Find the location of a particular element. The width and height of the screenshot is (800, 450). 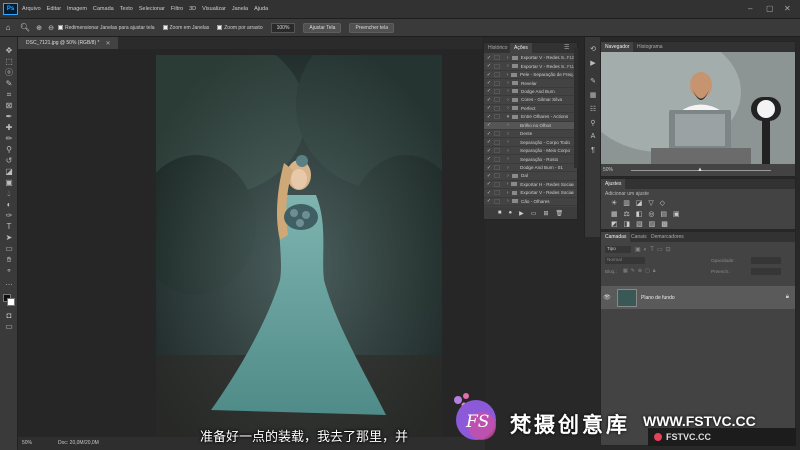

blend-mode-select: Normal is located at coordinates (625, 260).